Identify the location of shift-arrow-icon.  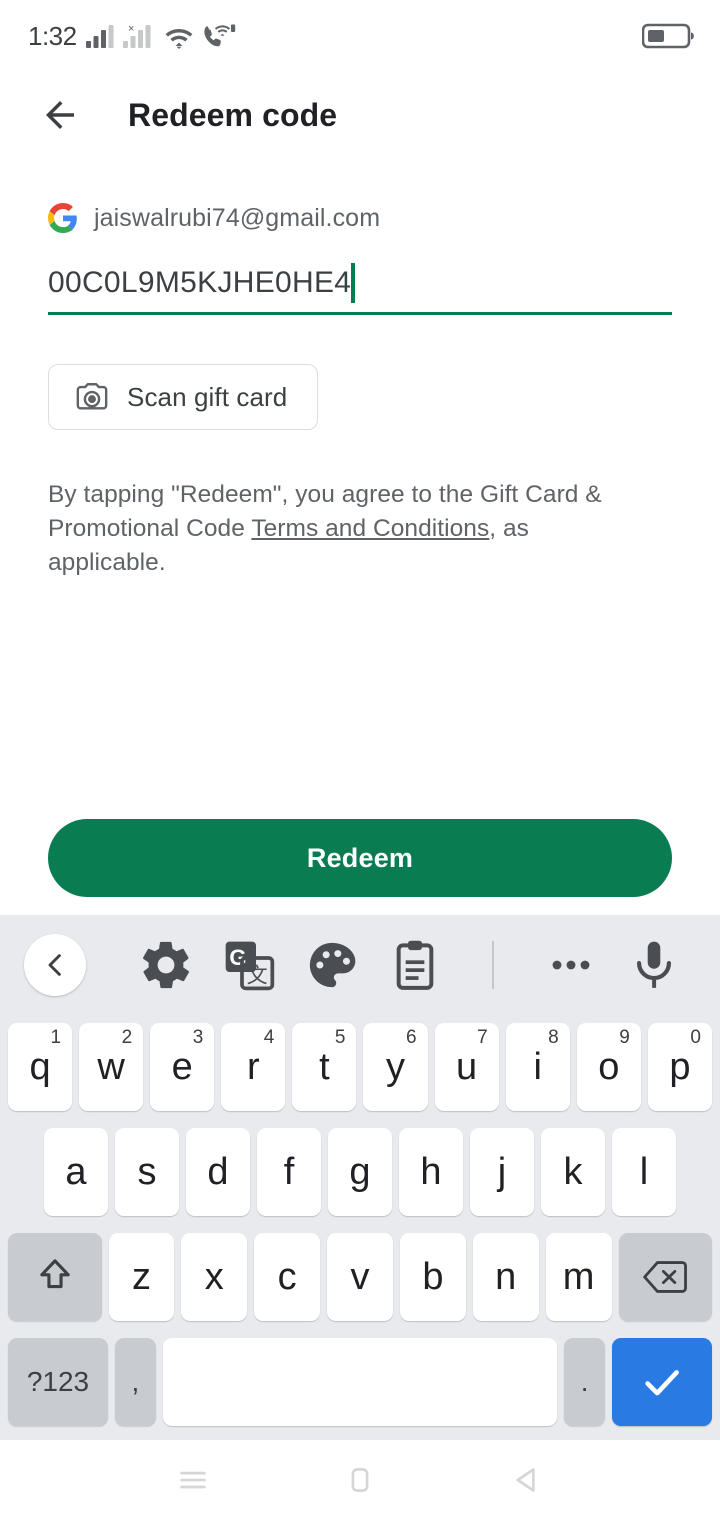
(54, 1273).